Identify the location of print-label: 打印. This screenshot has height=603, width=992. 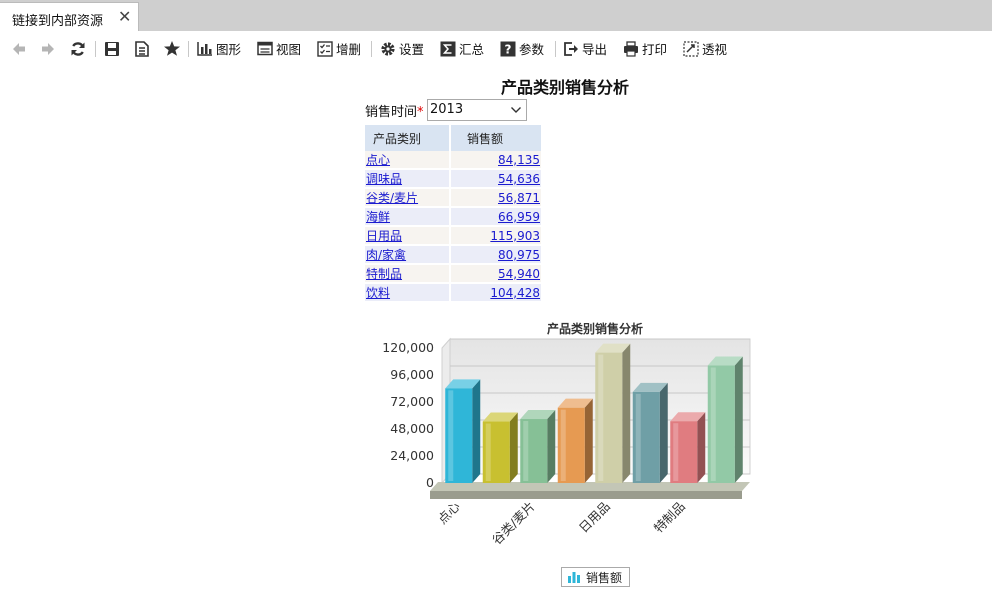
(655, 49).